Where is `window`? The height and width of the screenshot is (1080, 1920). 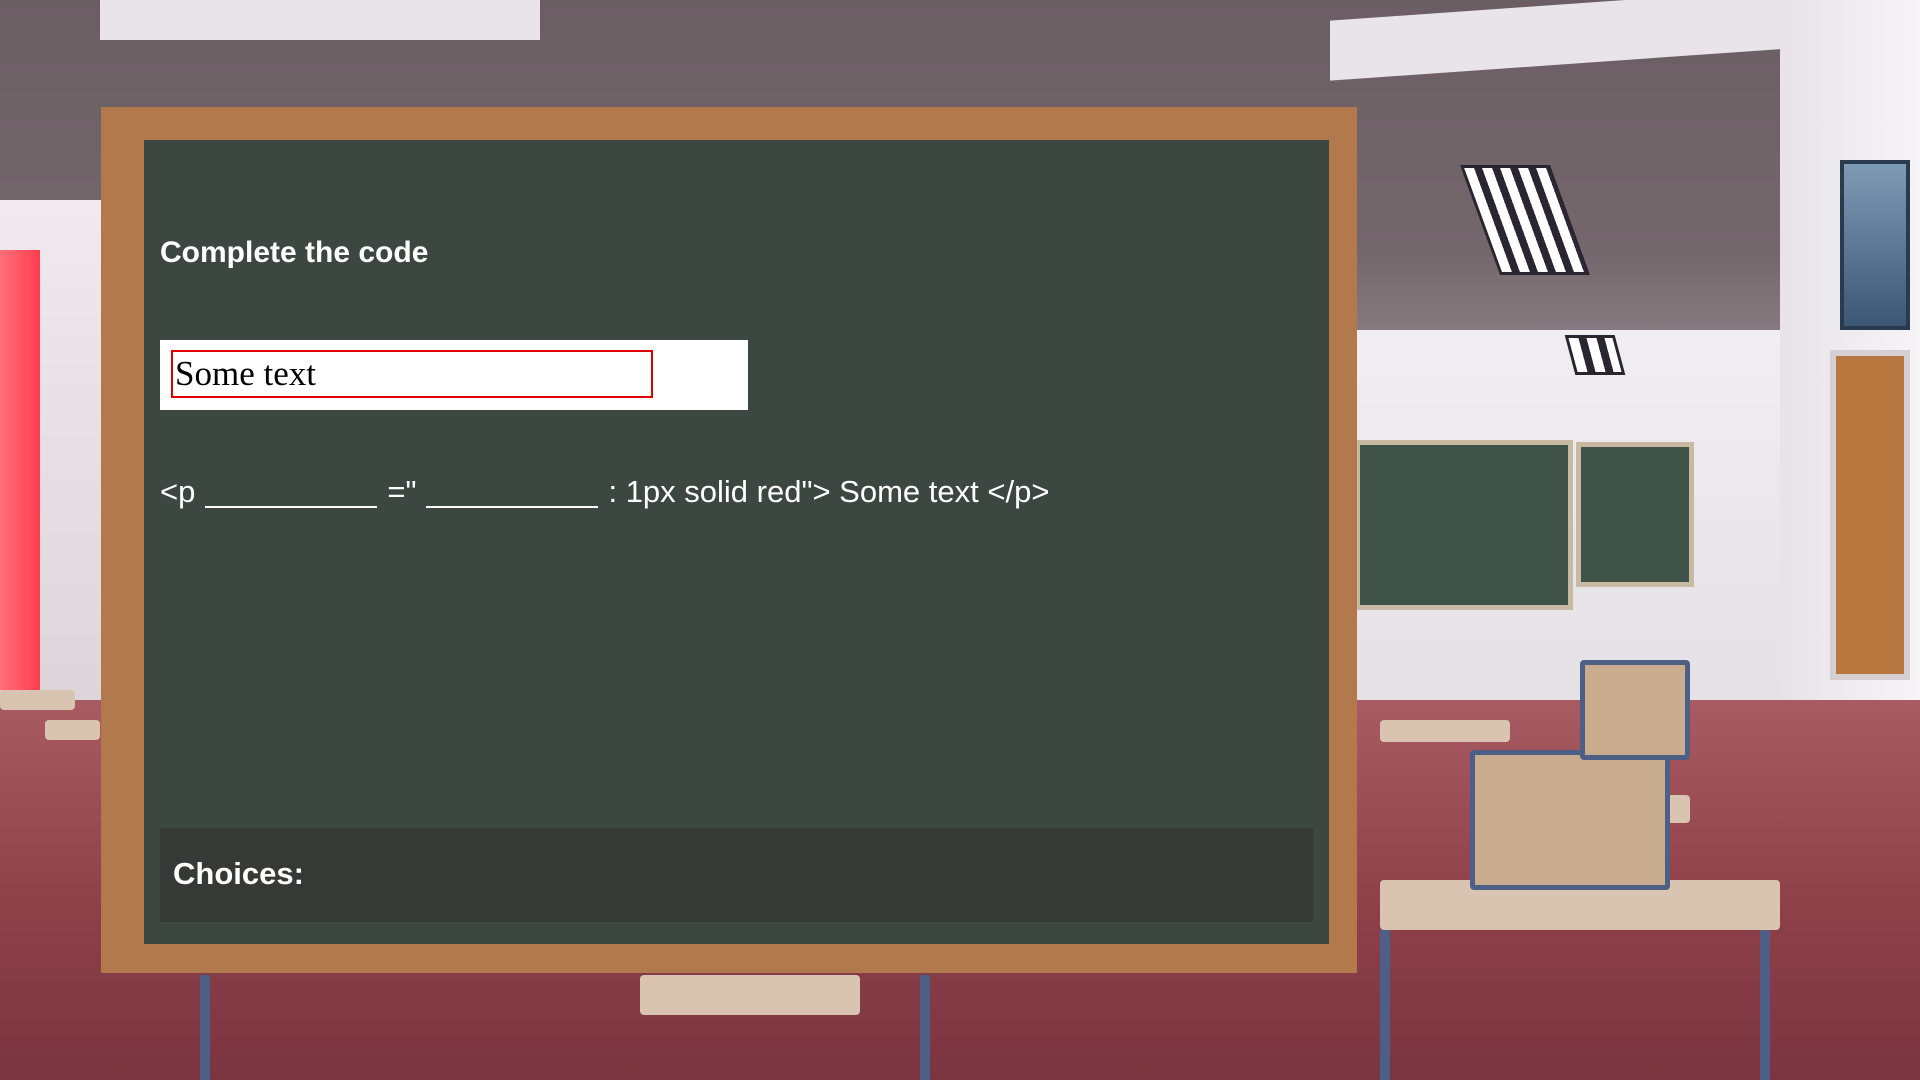
window is located at coordinates (1875, 245).